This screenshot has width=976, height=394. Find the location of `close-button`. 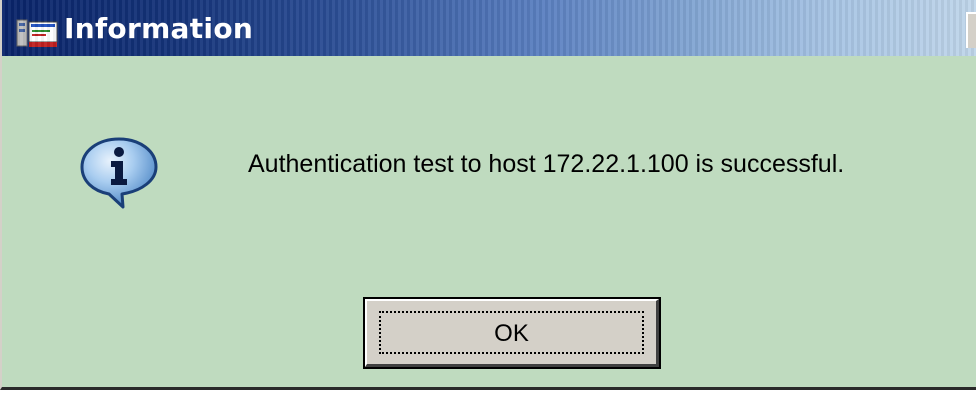

close-button is located at coordinates (971, 30).